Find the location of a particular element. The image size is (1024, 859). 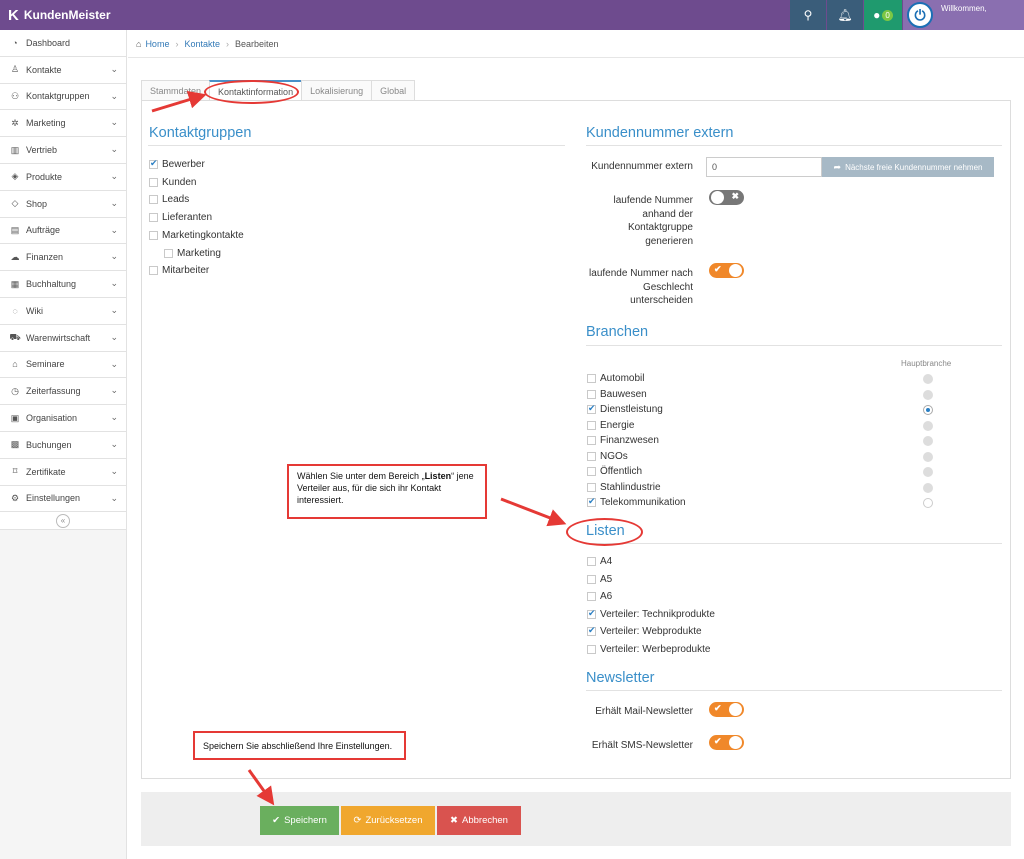

toggle-kontaktgruppe: ✖ is located at coordinates (726, 197).